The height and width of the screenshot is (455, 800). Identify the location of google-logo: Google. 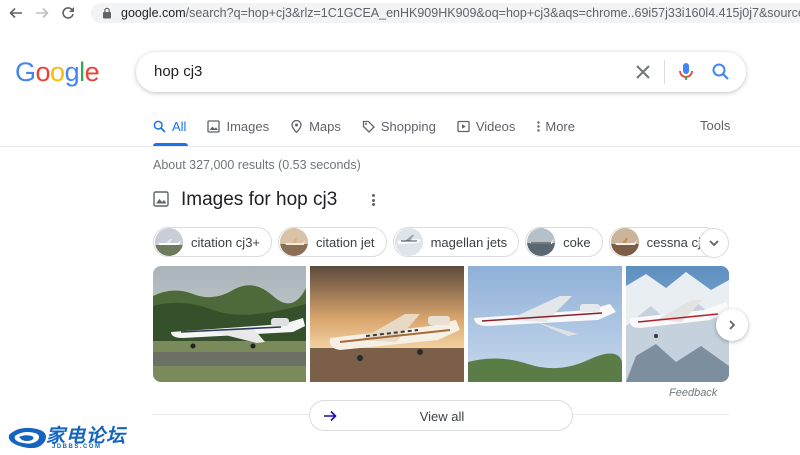
(57, 72).